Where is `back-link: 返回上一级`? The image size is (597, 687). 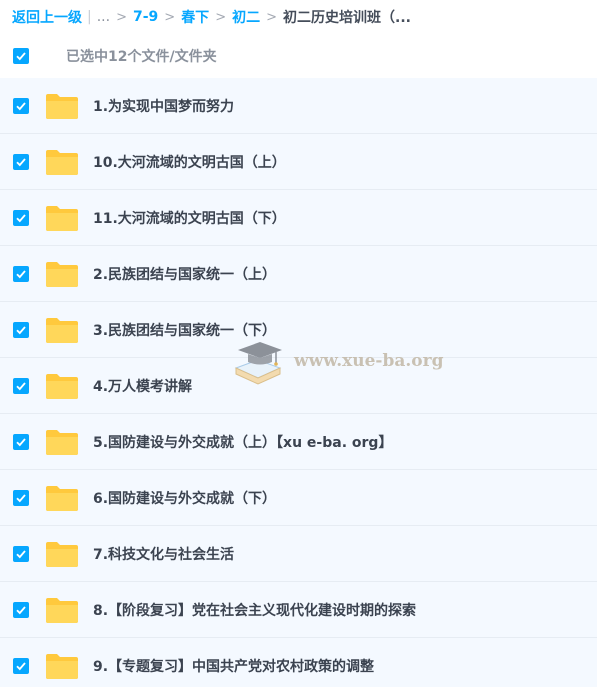 back-link: 返回上一级 is located at coordinates (47, 17).